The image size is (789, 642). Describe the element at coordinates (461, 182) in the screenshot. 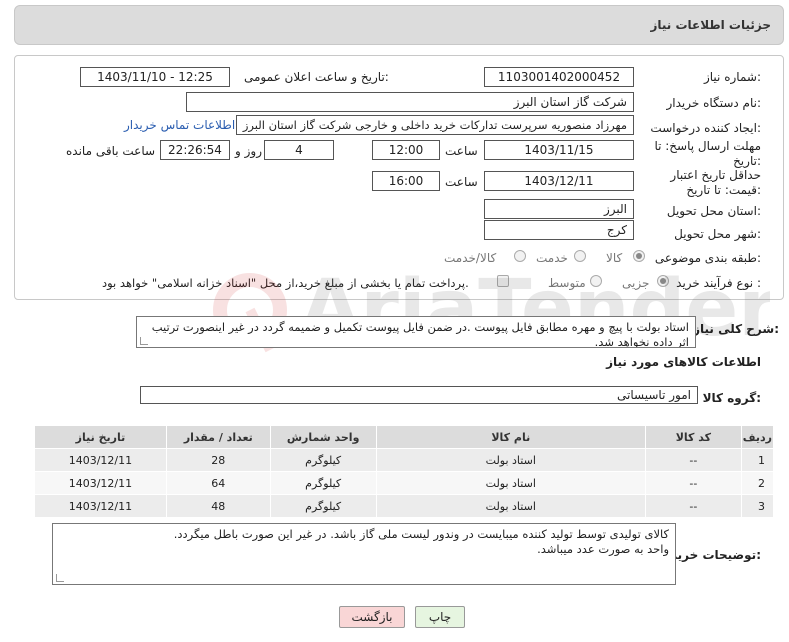

I see `validity-time-label: ساعت` at that location.